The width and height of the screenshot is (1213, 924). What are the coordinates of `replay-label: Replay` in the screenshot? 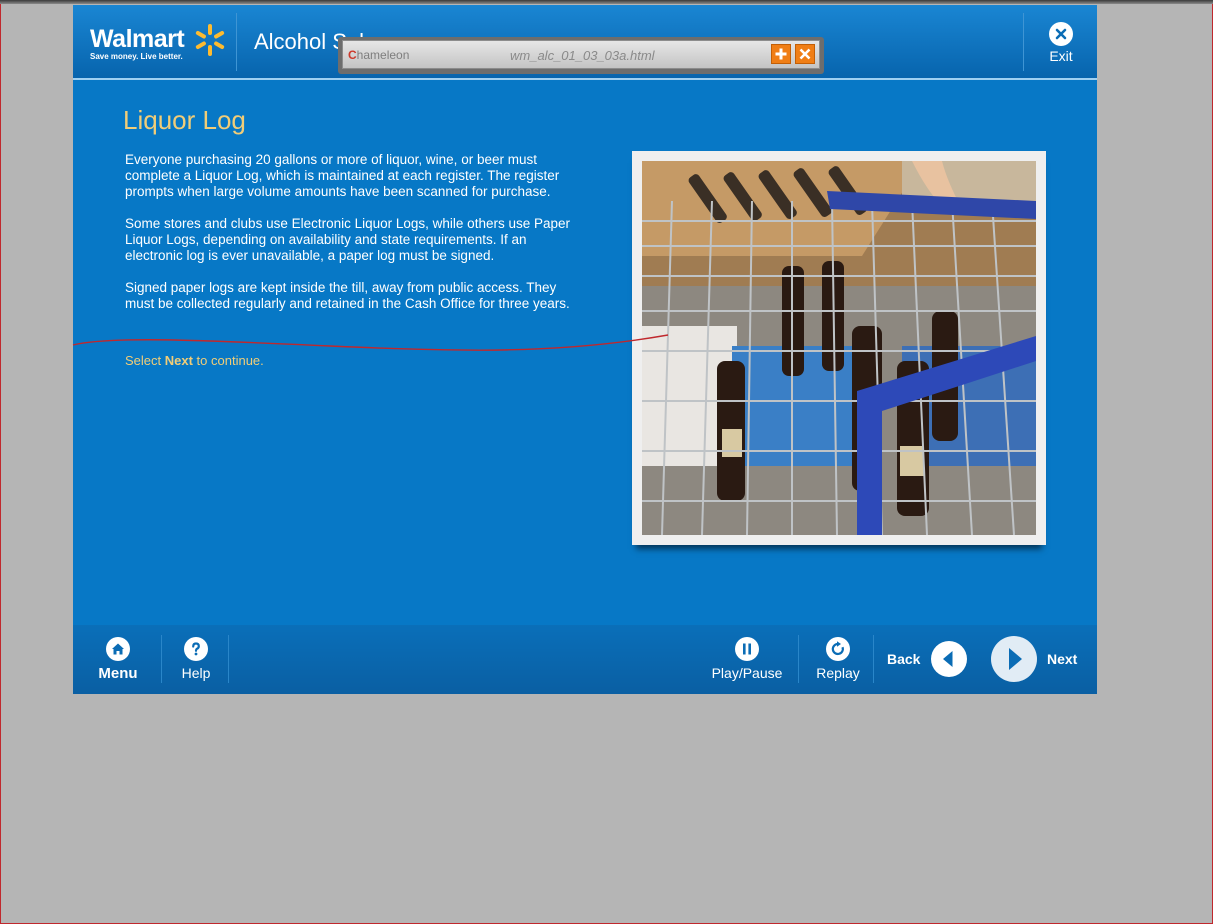 It's located at (838, 673).